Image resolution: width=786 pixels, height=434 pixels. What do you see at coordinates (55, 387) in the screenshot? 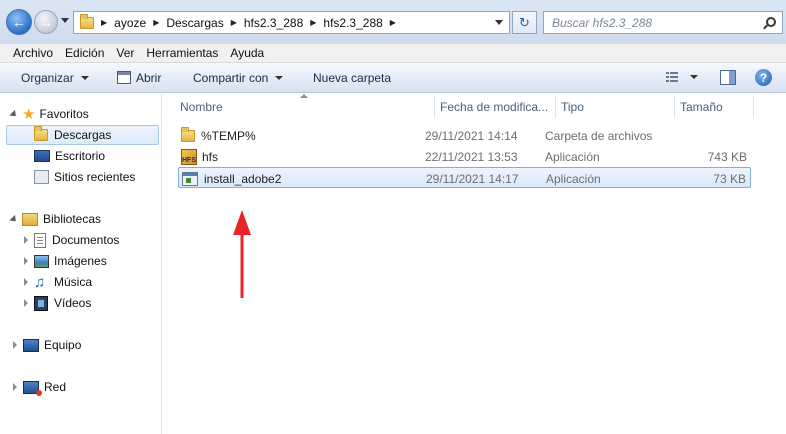
I see `nav-red-label: Red` at bounding box center [55, 387].